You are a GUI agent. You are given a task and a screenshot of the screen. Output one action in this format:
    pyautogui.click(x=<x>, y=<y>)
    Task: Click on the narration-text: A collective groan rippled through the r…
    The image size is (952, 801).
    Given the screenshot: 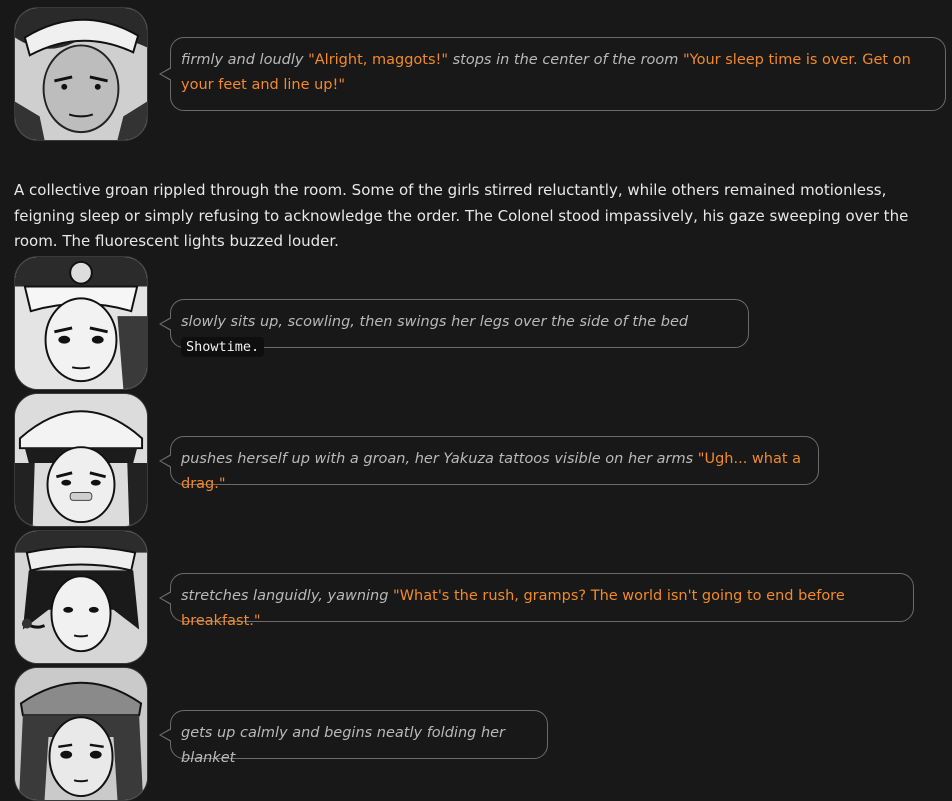 What is the action you would take?
    pyautogui.click(x=461, y=215)
    